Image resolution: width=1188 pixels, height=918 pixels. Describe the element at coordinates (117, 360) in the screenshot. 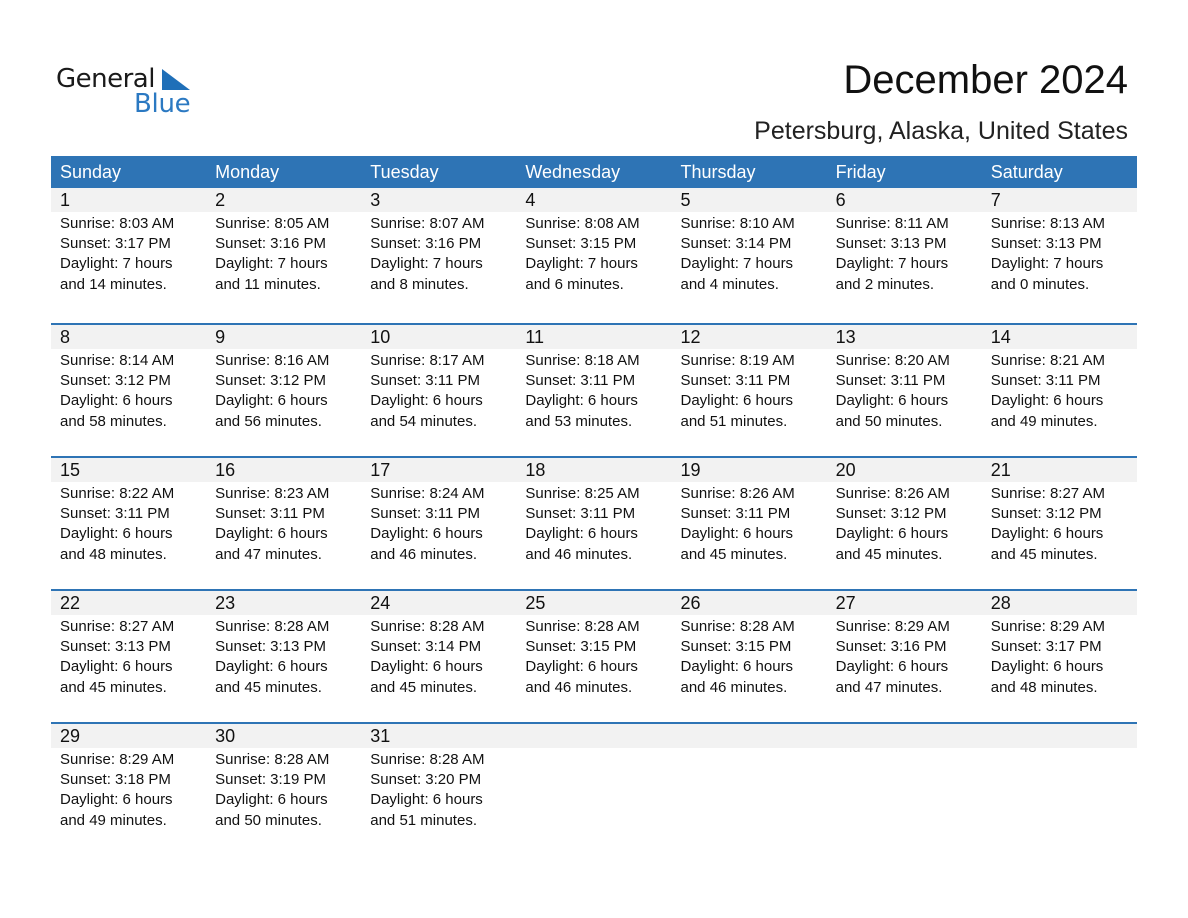

I see `sunrise-text: Sunrise: 8:14 AM` at that location.